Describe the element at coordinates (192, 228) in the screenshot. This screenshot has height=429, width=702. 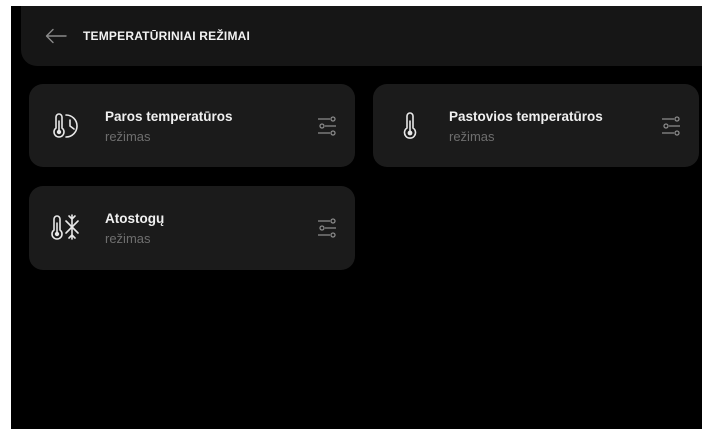
I see `mode-card-vacation: Atostogų režimas` at that location.